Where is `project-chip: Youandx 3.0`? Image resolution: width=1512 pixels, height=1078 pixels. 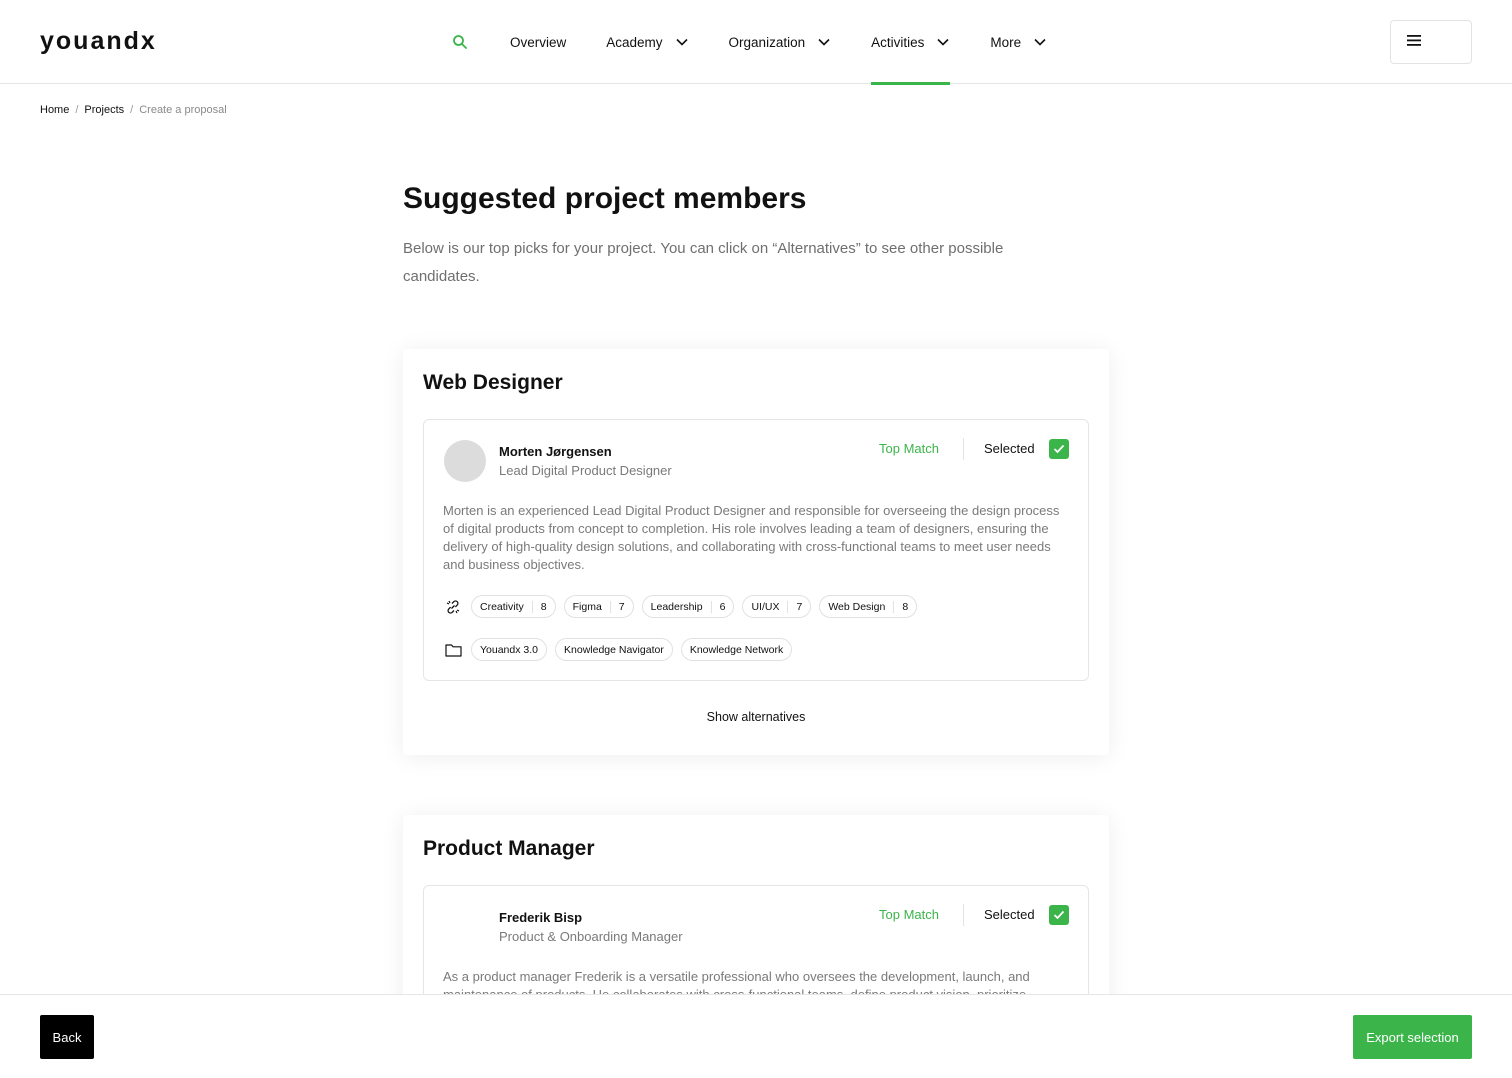
project-chip: Youandx 3.0 is located at coordinates (509, 649).